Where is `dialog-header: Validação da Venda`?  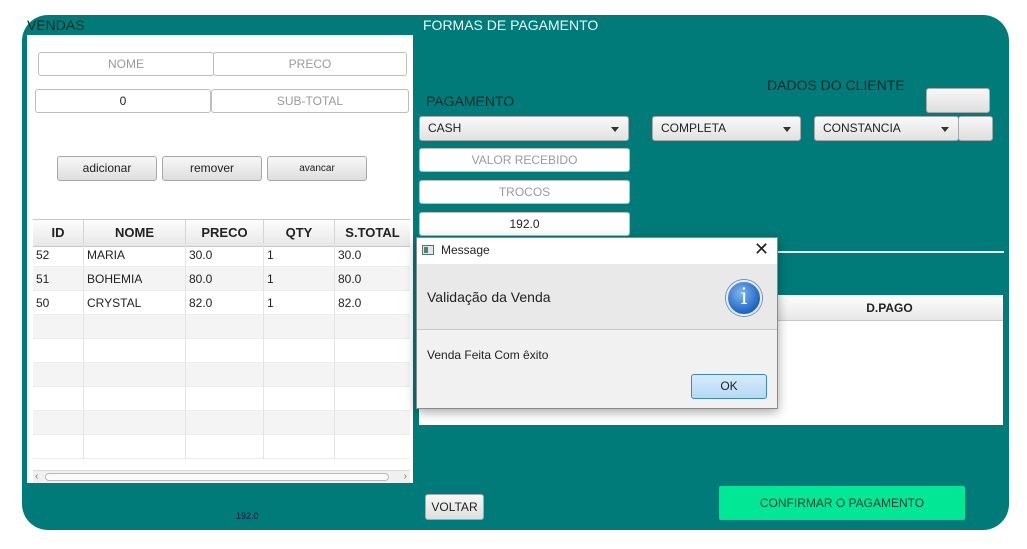 dialog-header: Validação da Venda is located at coordinates (597, 297).